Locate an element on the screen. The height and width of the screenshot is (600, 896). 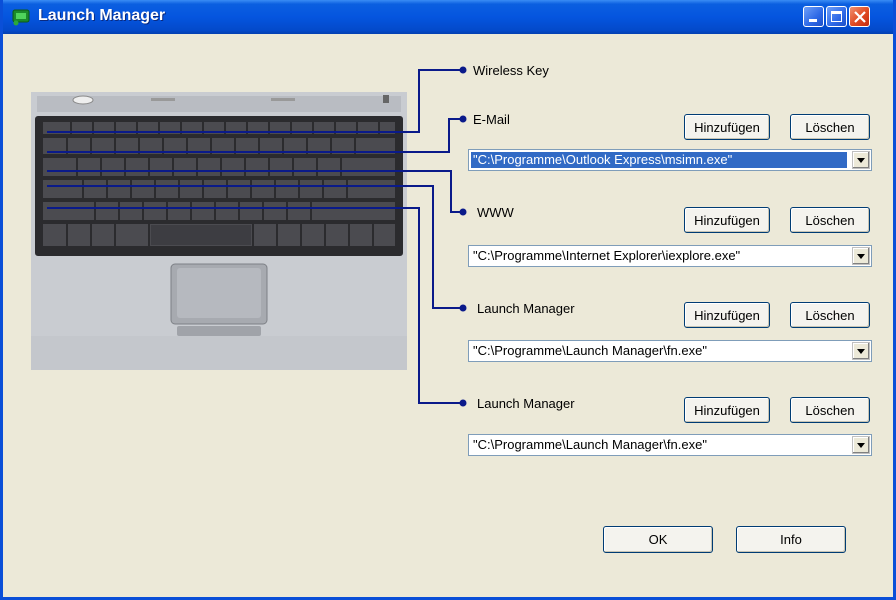
launch-manager-key-2-label: Launch Manager is located at coordinates (526, 403).